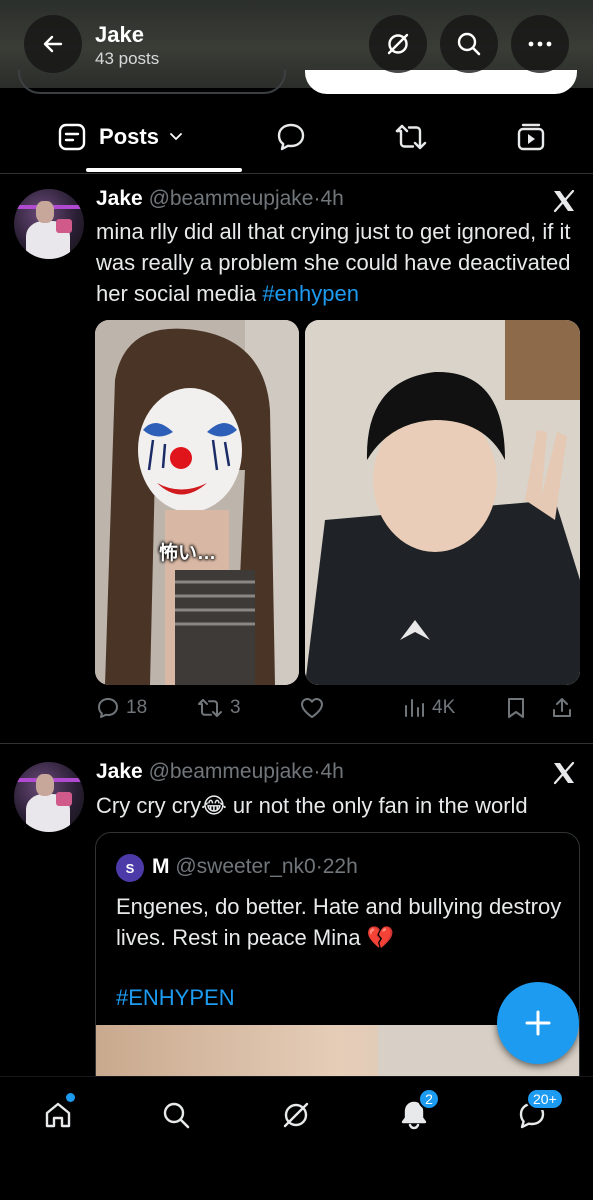  I want to click on tab-posts-label: Posts, so click(129, 136).